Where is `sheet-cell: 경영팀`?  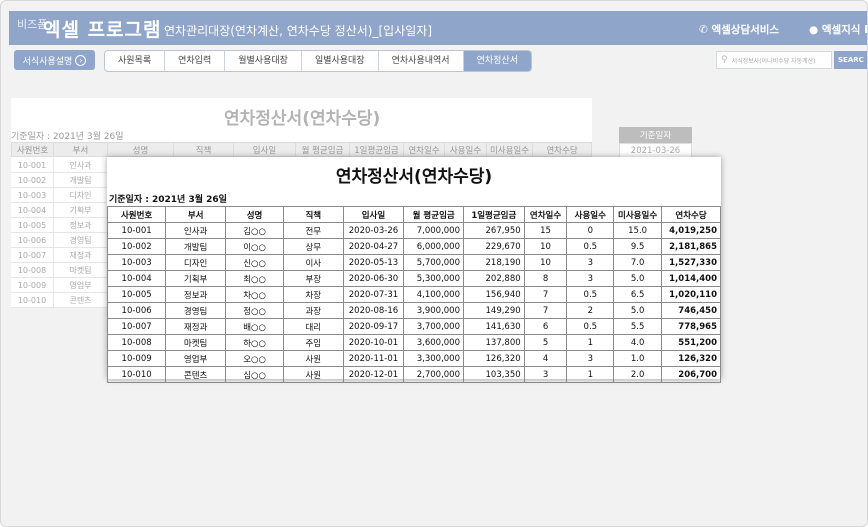
sheet-cell: 경영팀 is located at coordinates (81, 240).